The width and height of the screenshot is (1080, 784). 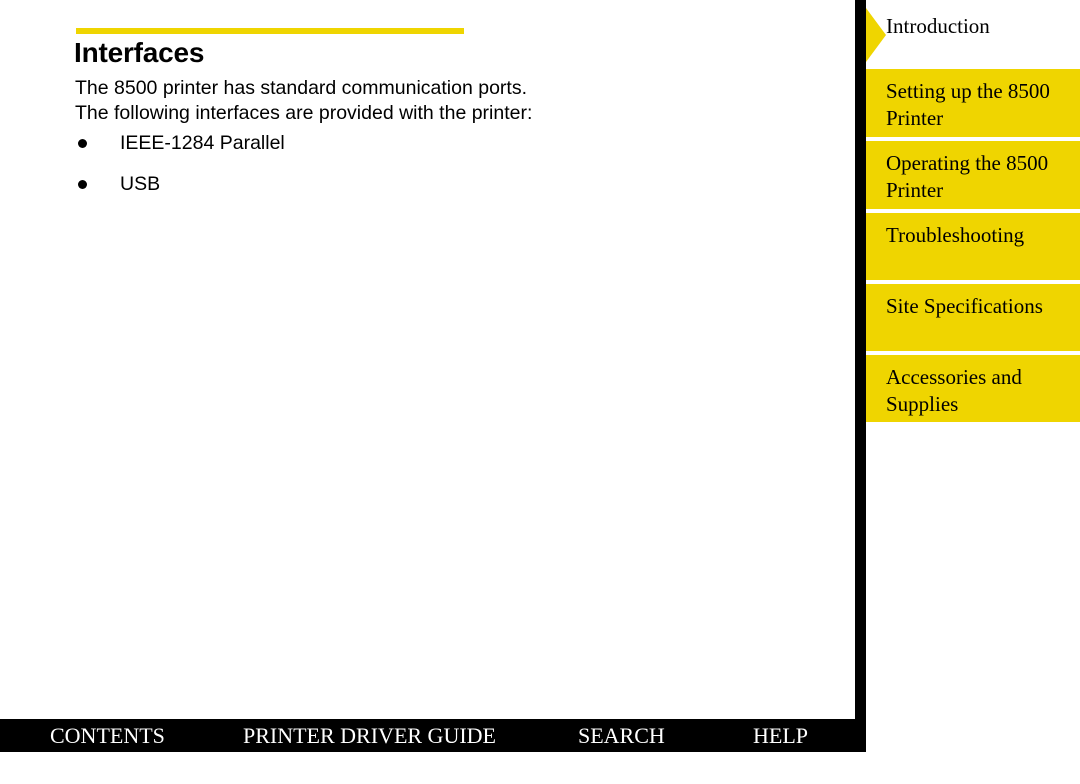 I want to click on sidebar-item-label: Operating the 8500 Printer, so click(x=967, y=176).